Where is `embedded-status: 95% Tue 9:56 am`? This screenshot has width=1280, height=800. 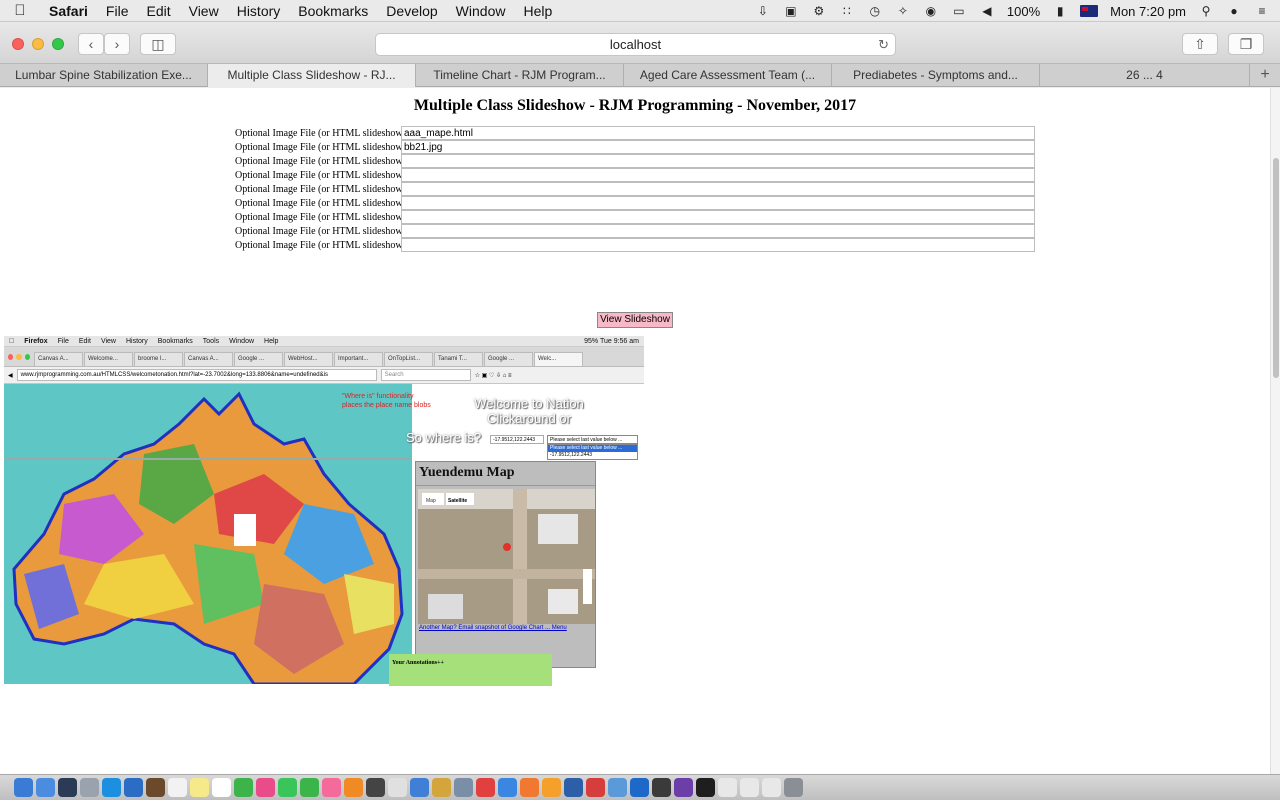 embedded-status: 95% Tue 9:56 am is located at coordinates (611, 341).